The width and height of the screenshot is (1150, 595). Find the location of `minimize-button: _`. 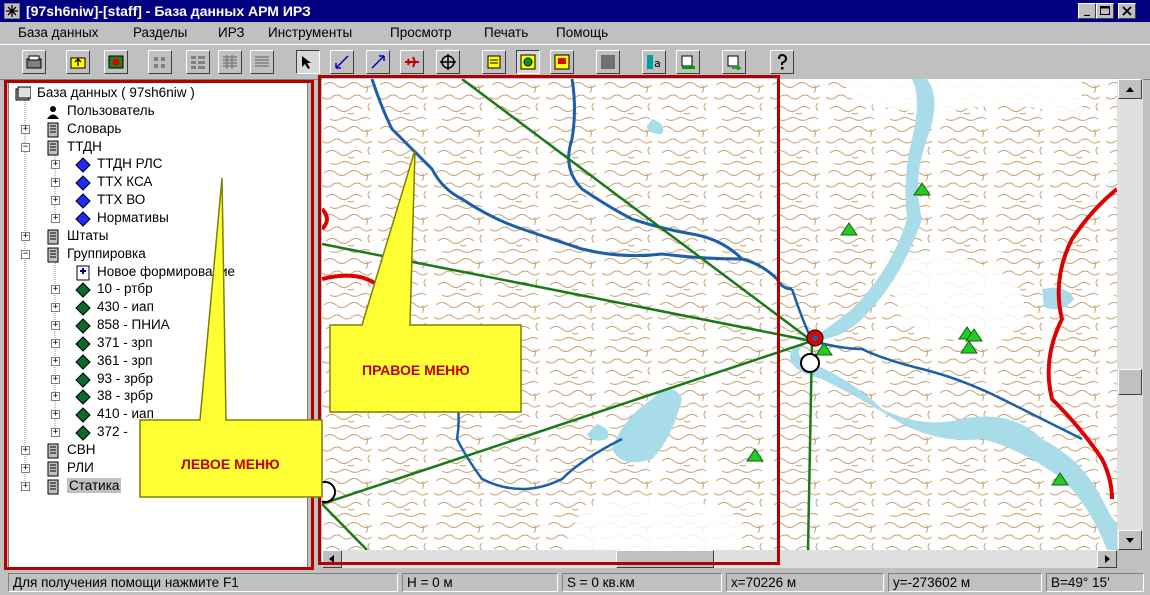

minimize-button: _ is located at coordinates (1087, 10).